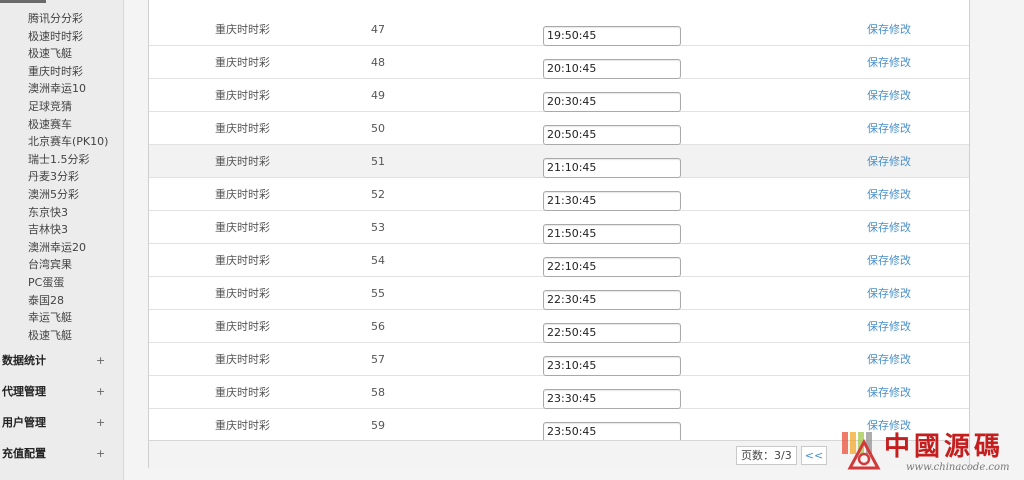 This screenshot has height=480, width=1024. What do you see at coordinates (68, 89) in the screenshot?
I see `sidebar-lottery-item: 澳洲幸运10` at bounding box center [68, 89].